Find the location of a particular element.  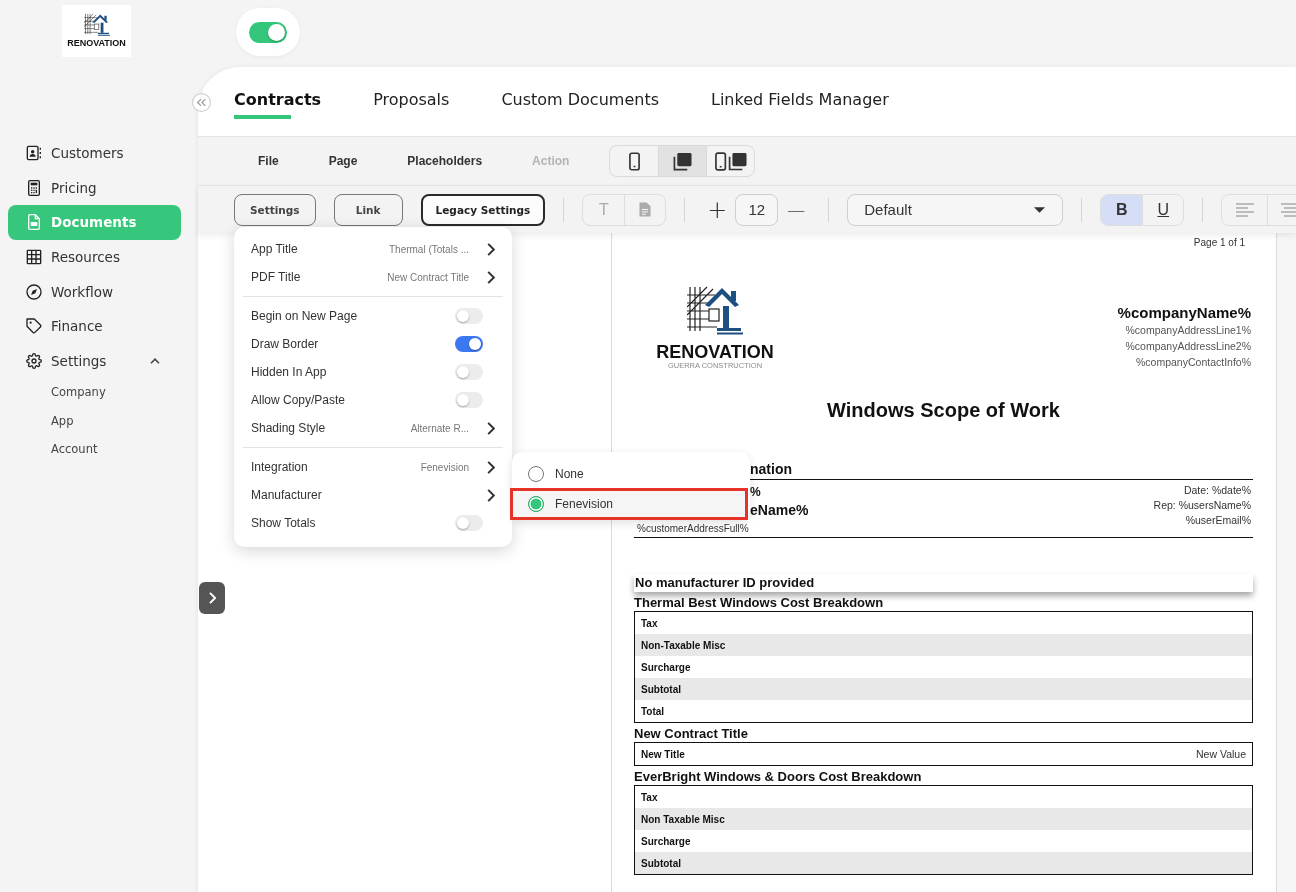

caret-down-icon is located at coordinates (1040, 209).